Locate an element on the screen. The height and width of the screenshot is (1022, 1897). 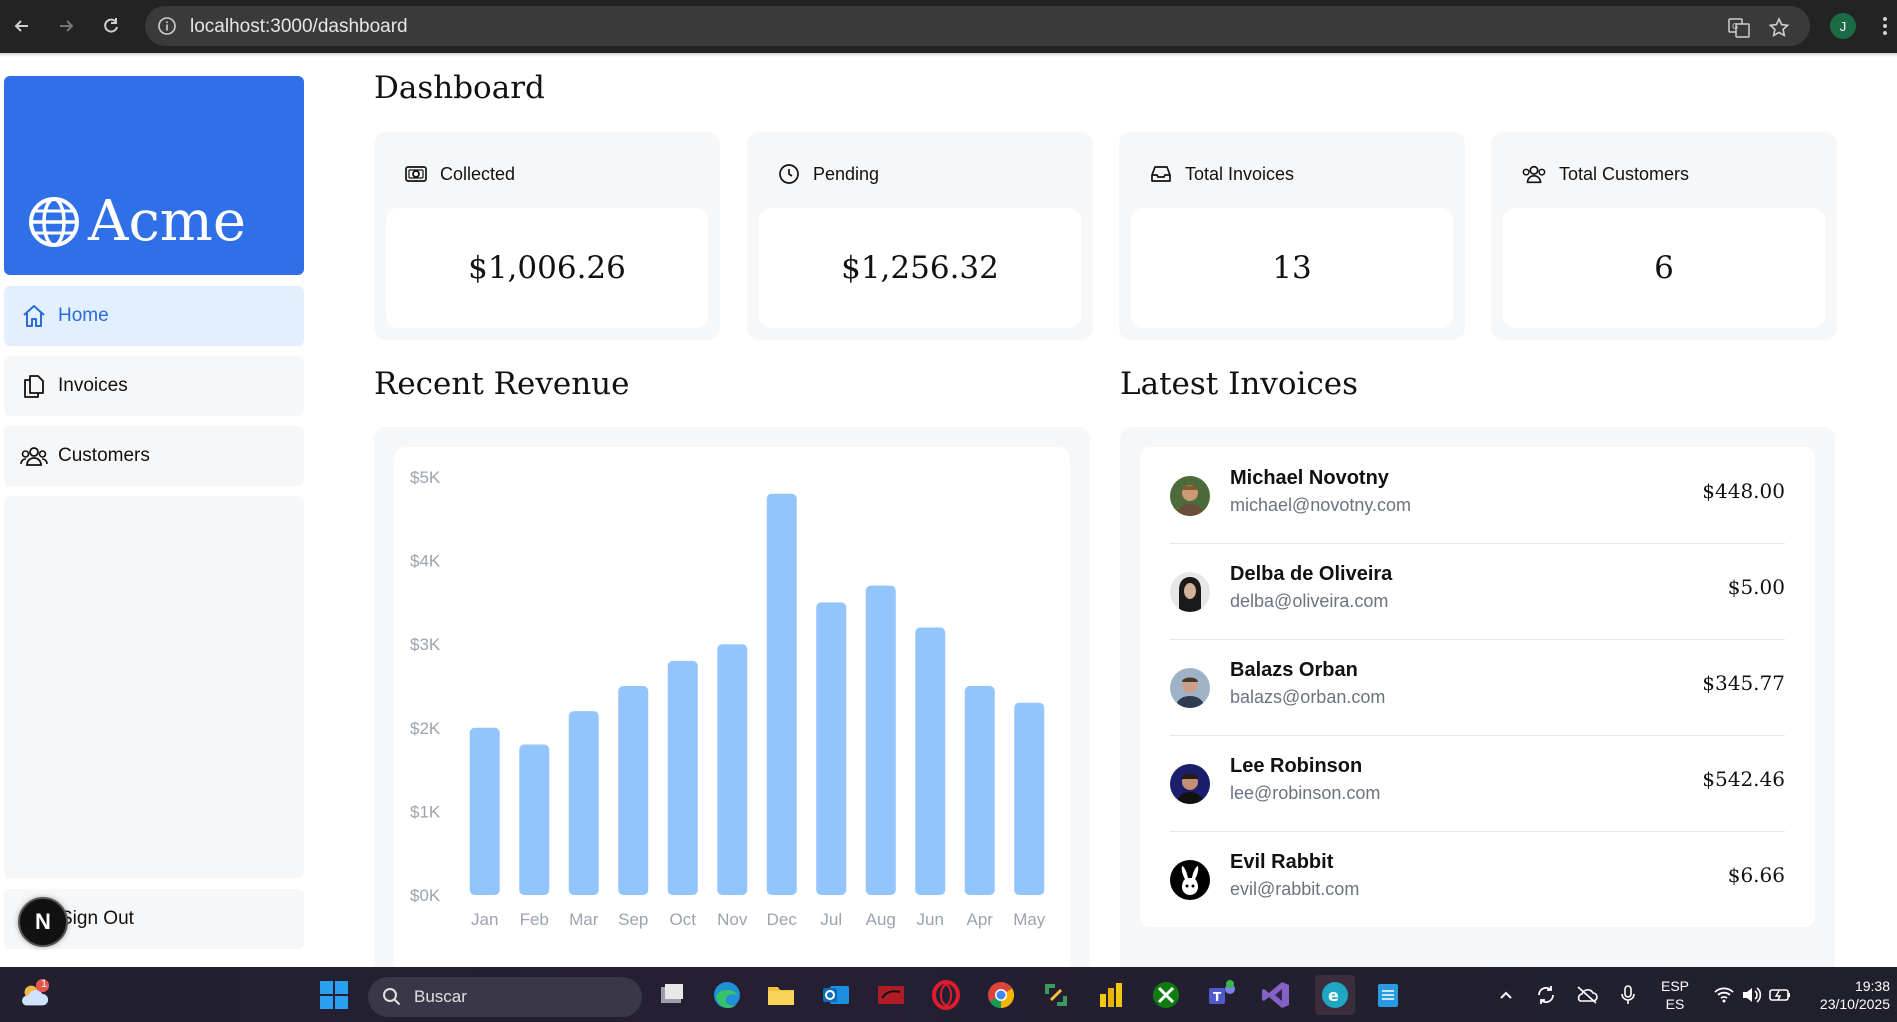
profile-avatar: J is located at coordinates (1843, 26).